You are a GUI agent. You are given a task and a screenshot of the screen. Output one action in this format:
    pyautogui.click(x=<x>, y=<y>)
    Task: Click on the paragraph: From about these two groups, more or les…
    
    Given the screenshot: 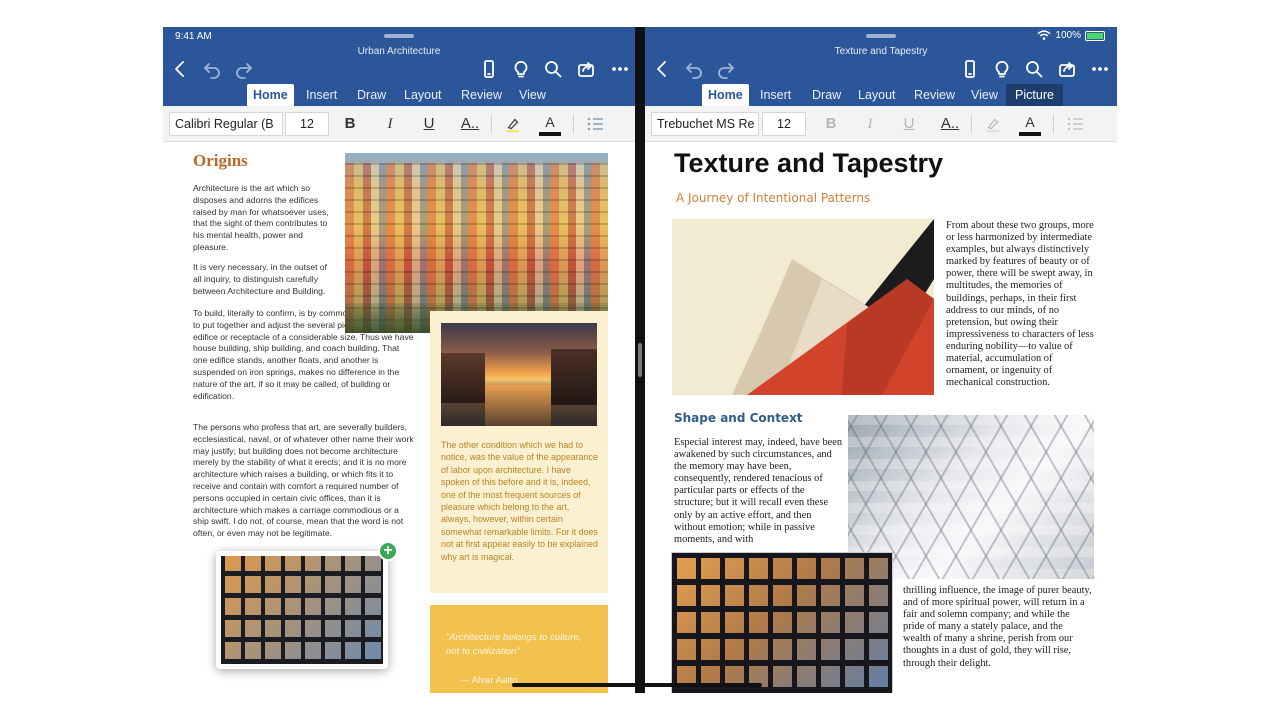 What is the action you would take?
    pyautogui.click(x=1020, y=304)
    